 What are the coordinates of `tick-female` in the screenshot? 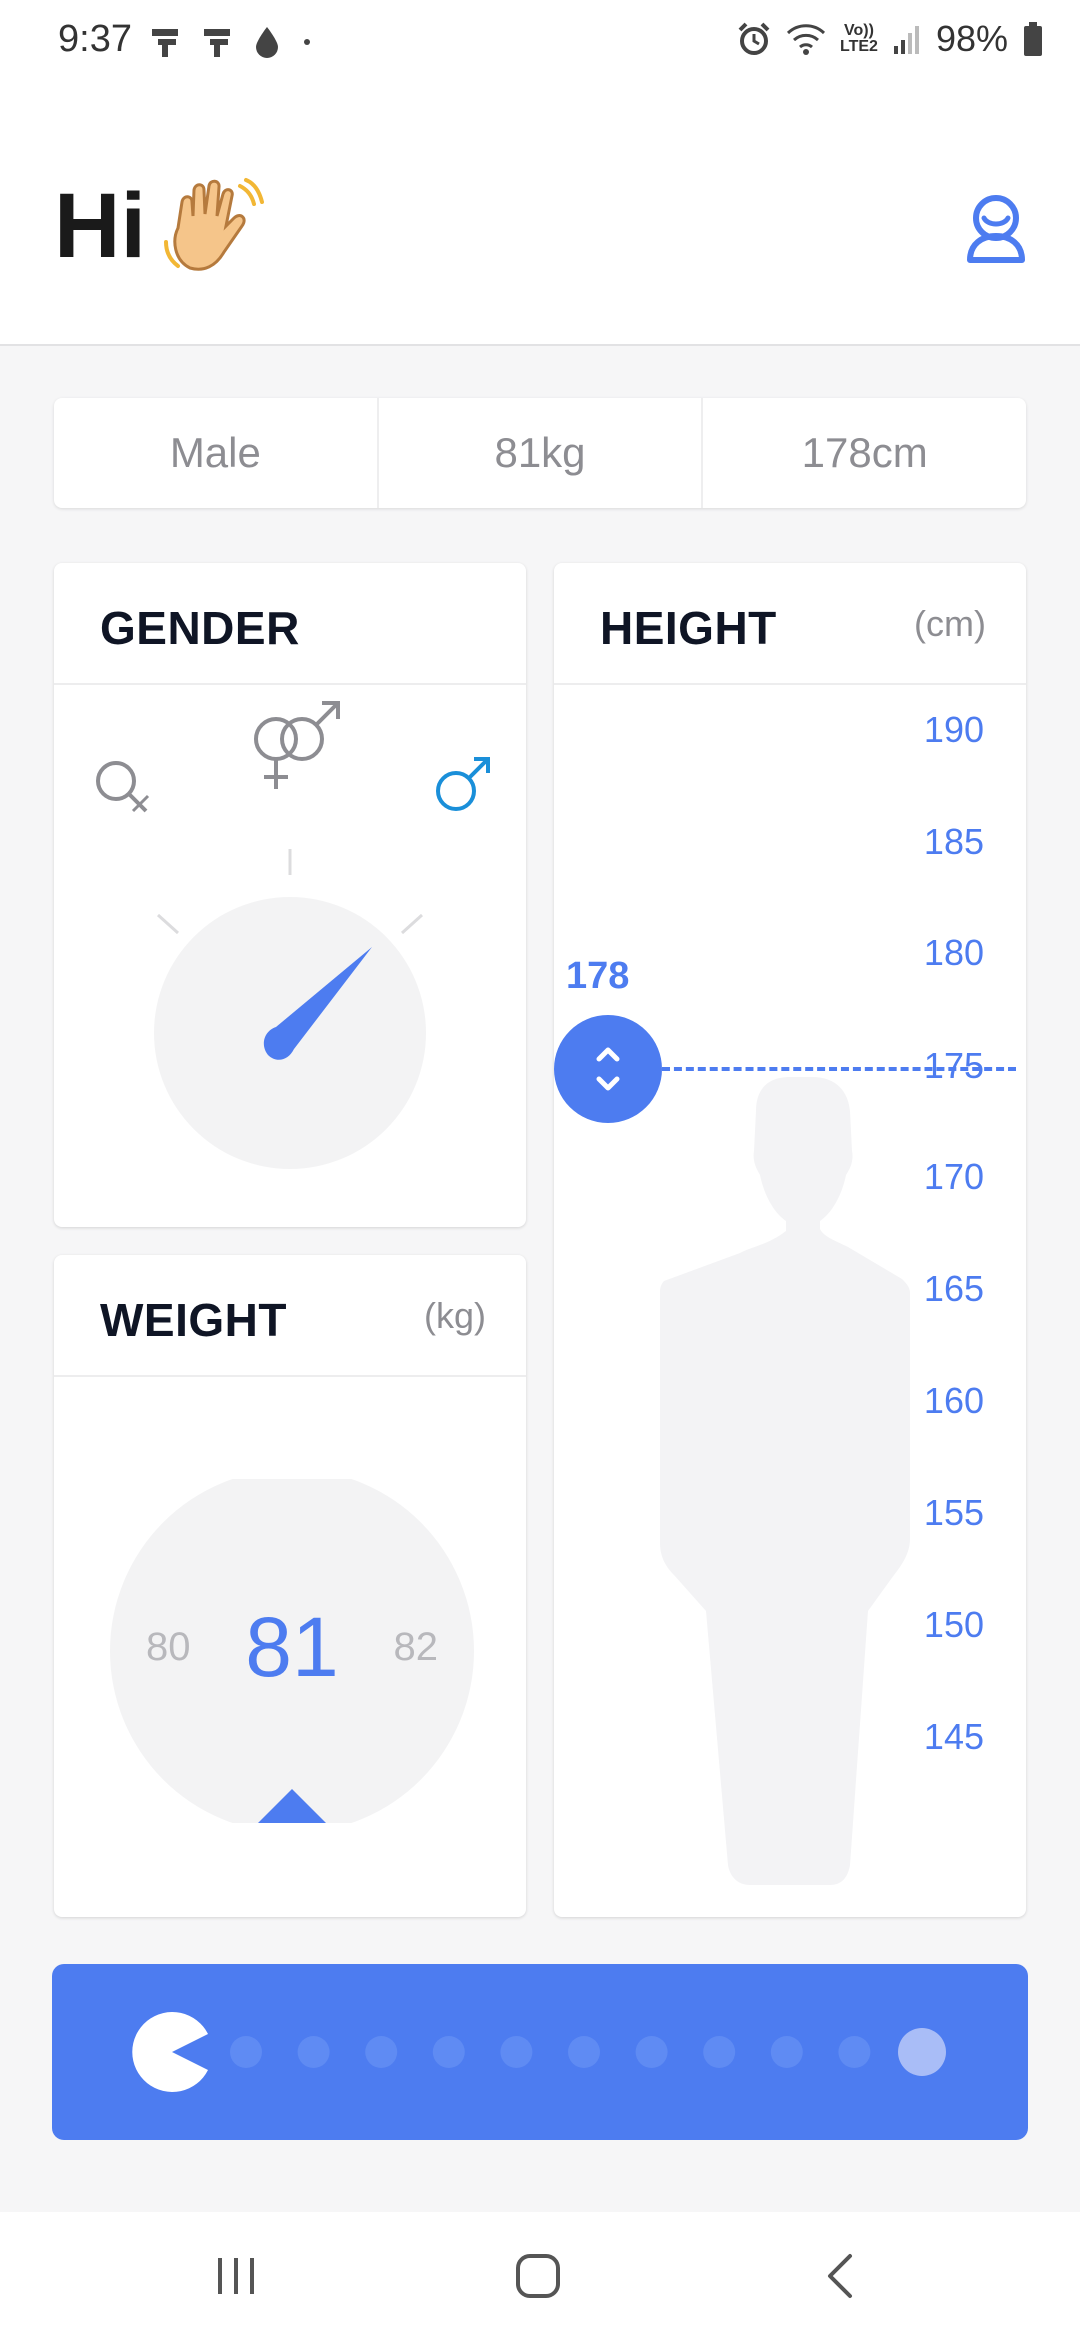 It's located at (168, 924).